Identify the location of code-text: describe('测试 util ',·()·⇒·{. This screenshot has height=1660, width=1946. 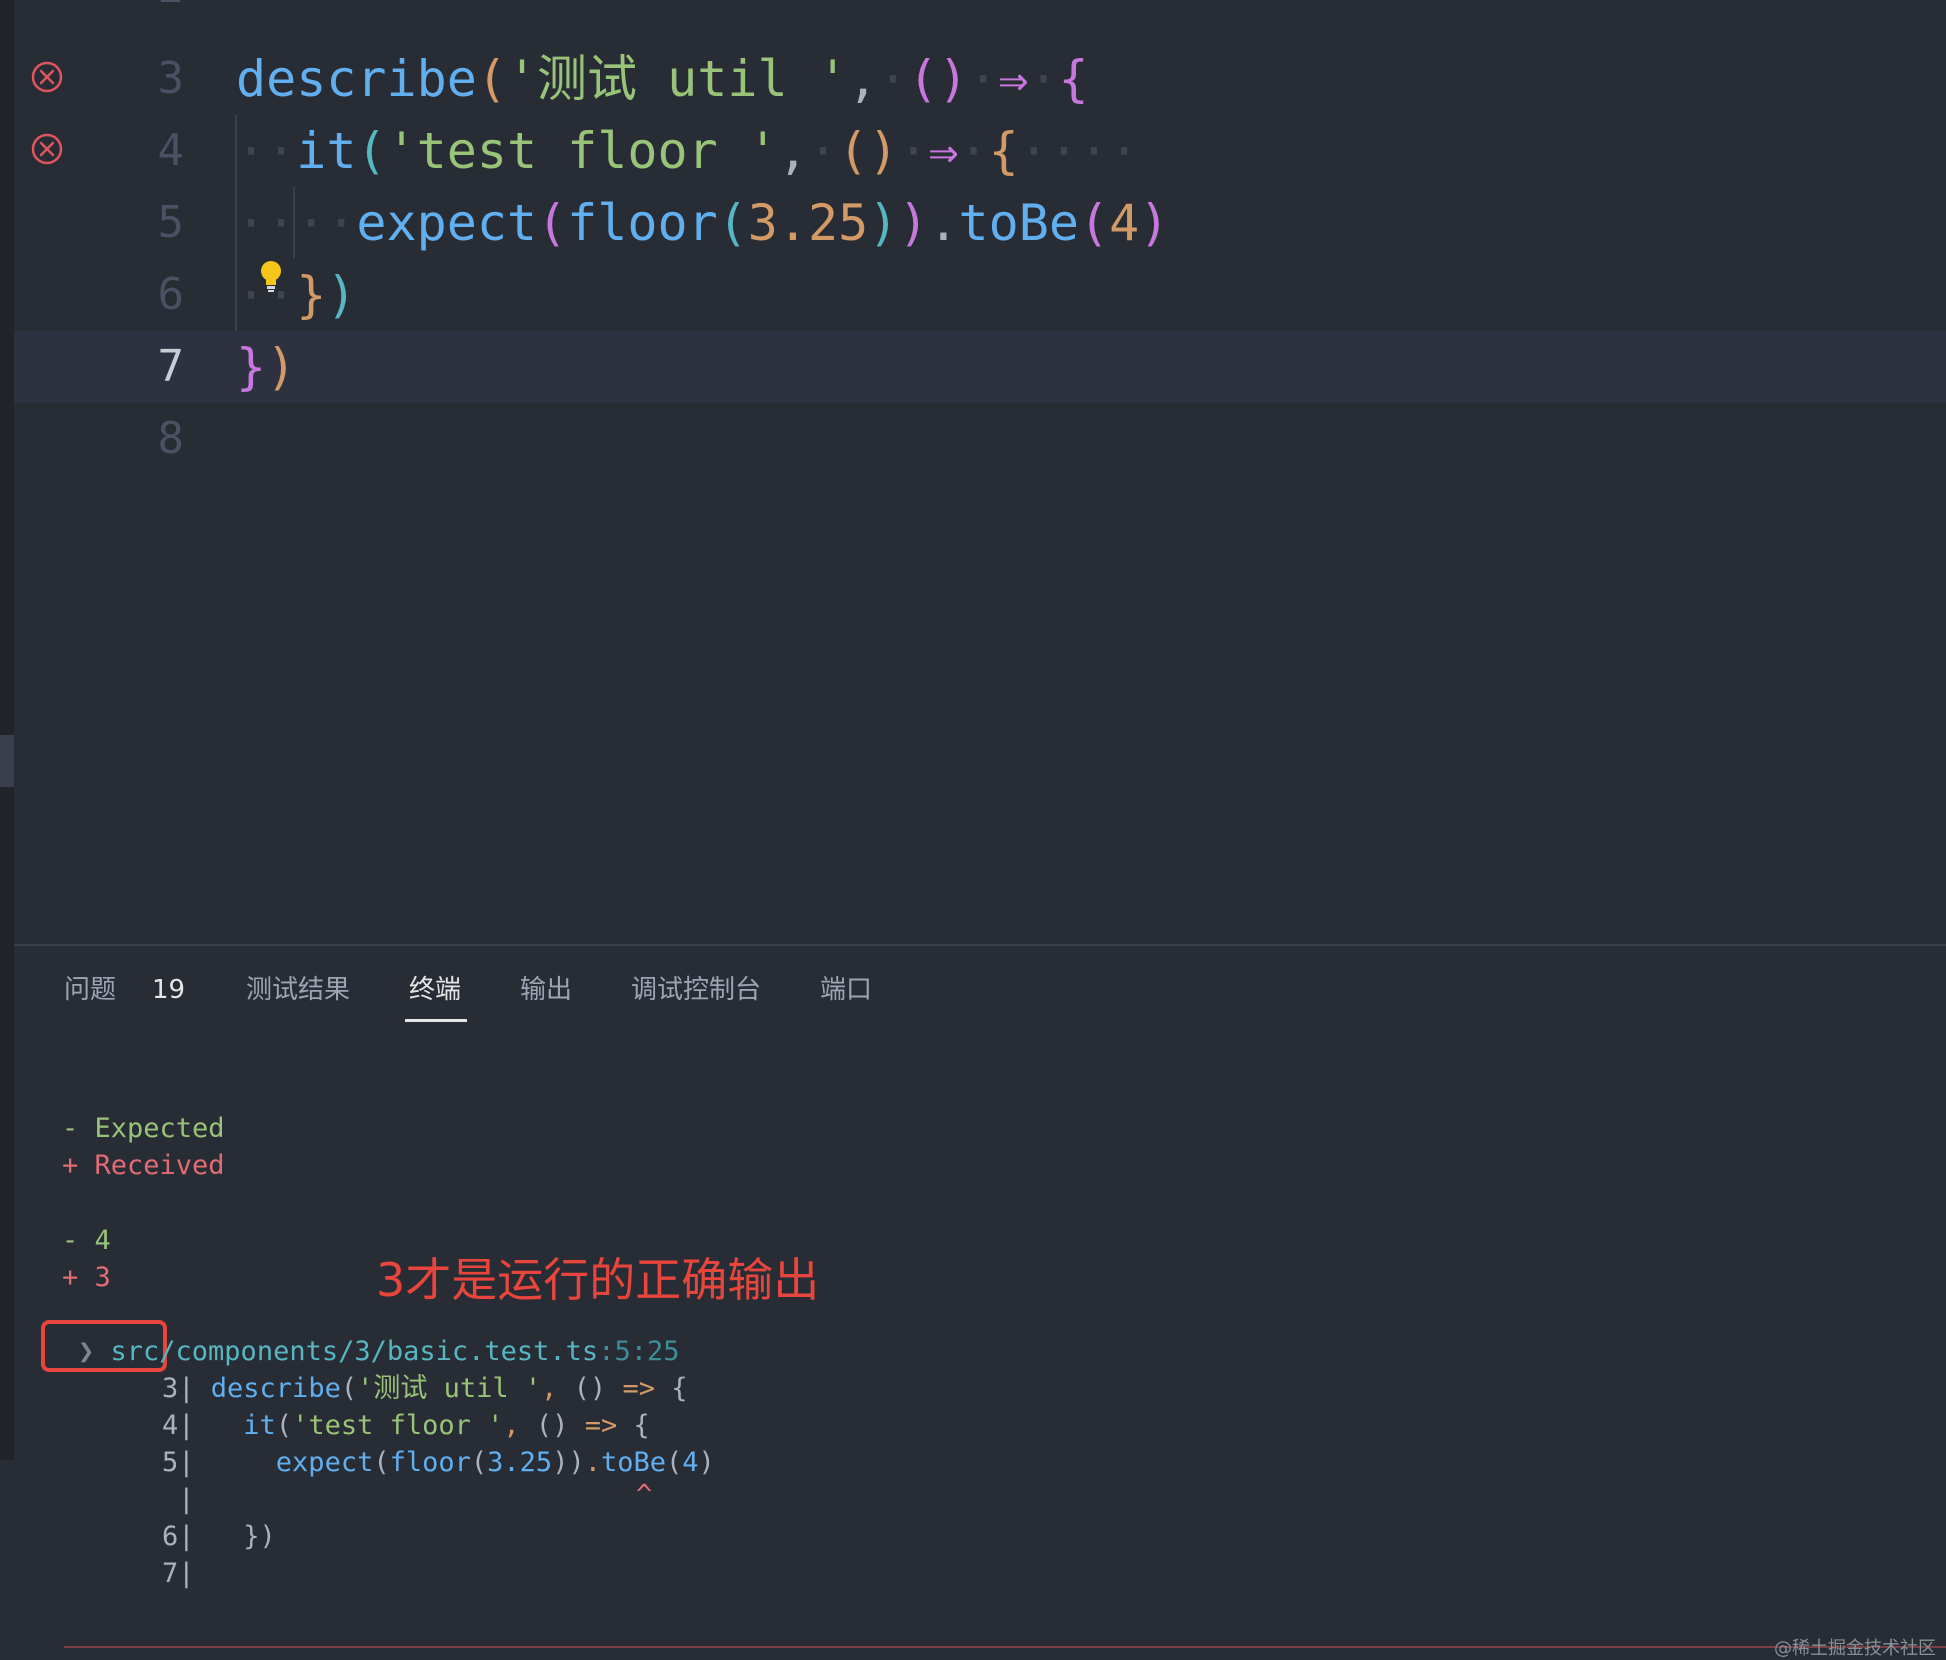
(662, 79).